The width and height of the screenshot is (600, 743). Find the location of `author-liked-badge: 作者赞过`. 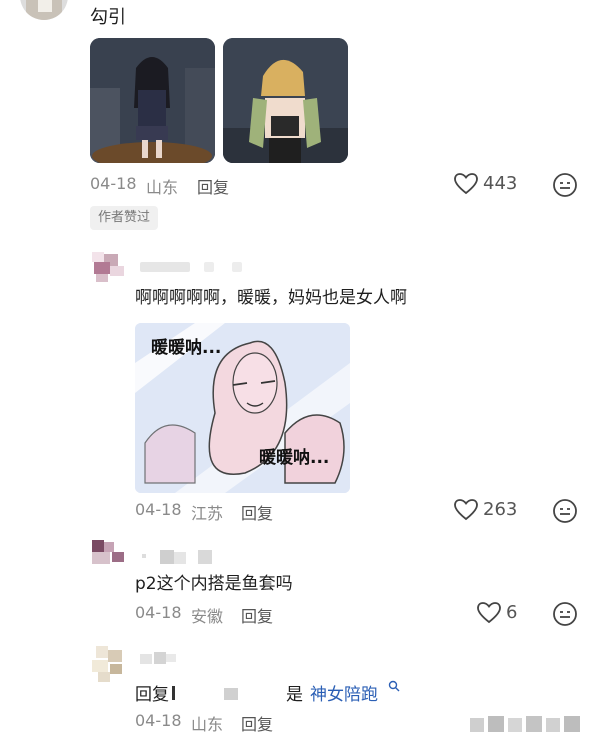

author-liked-badge: 作者赞过 is located at coordinates (124, 218).